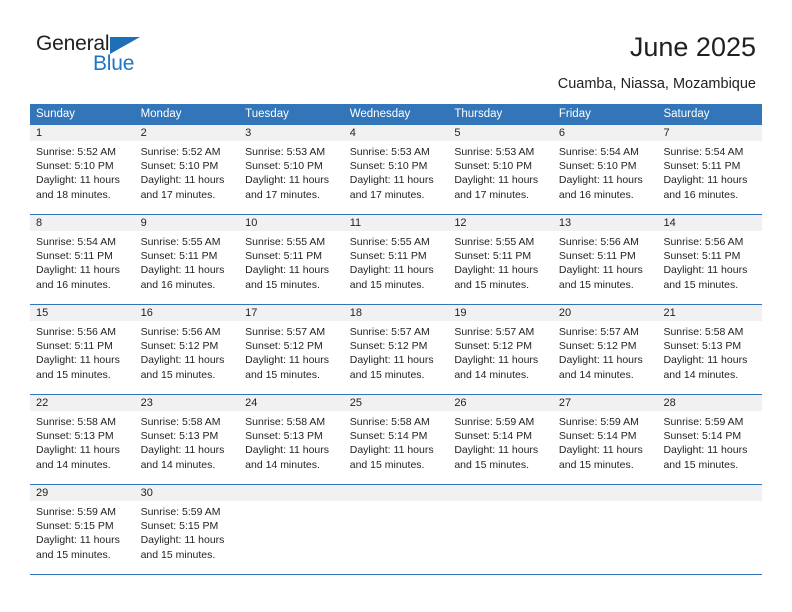  What do you see at coordinates (710, 313) in the screenshot?
I see `day-number: 21` at bounding box center [710, 313].